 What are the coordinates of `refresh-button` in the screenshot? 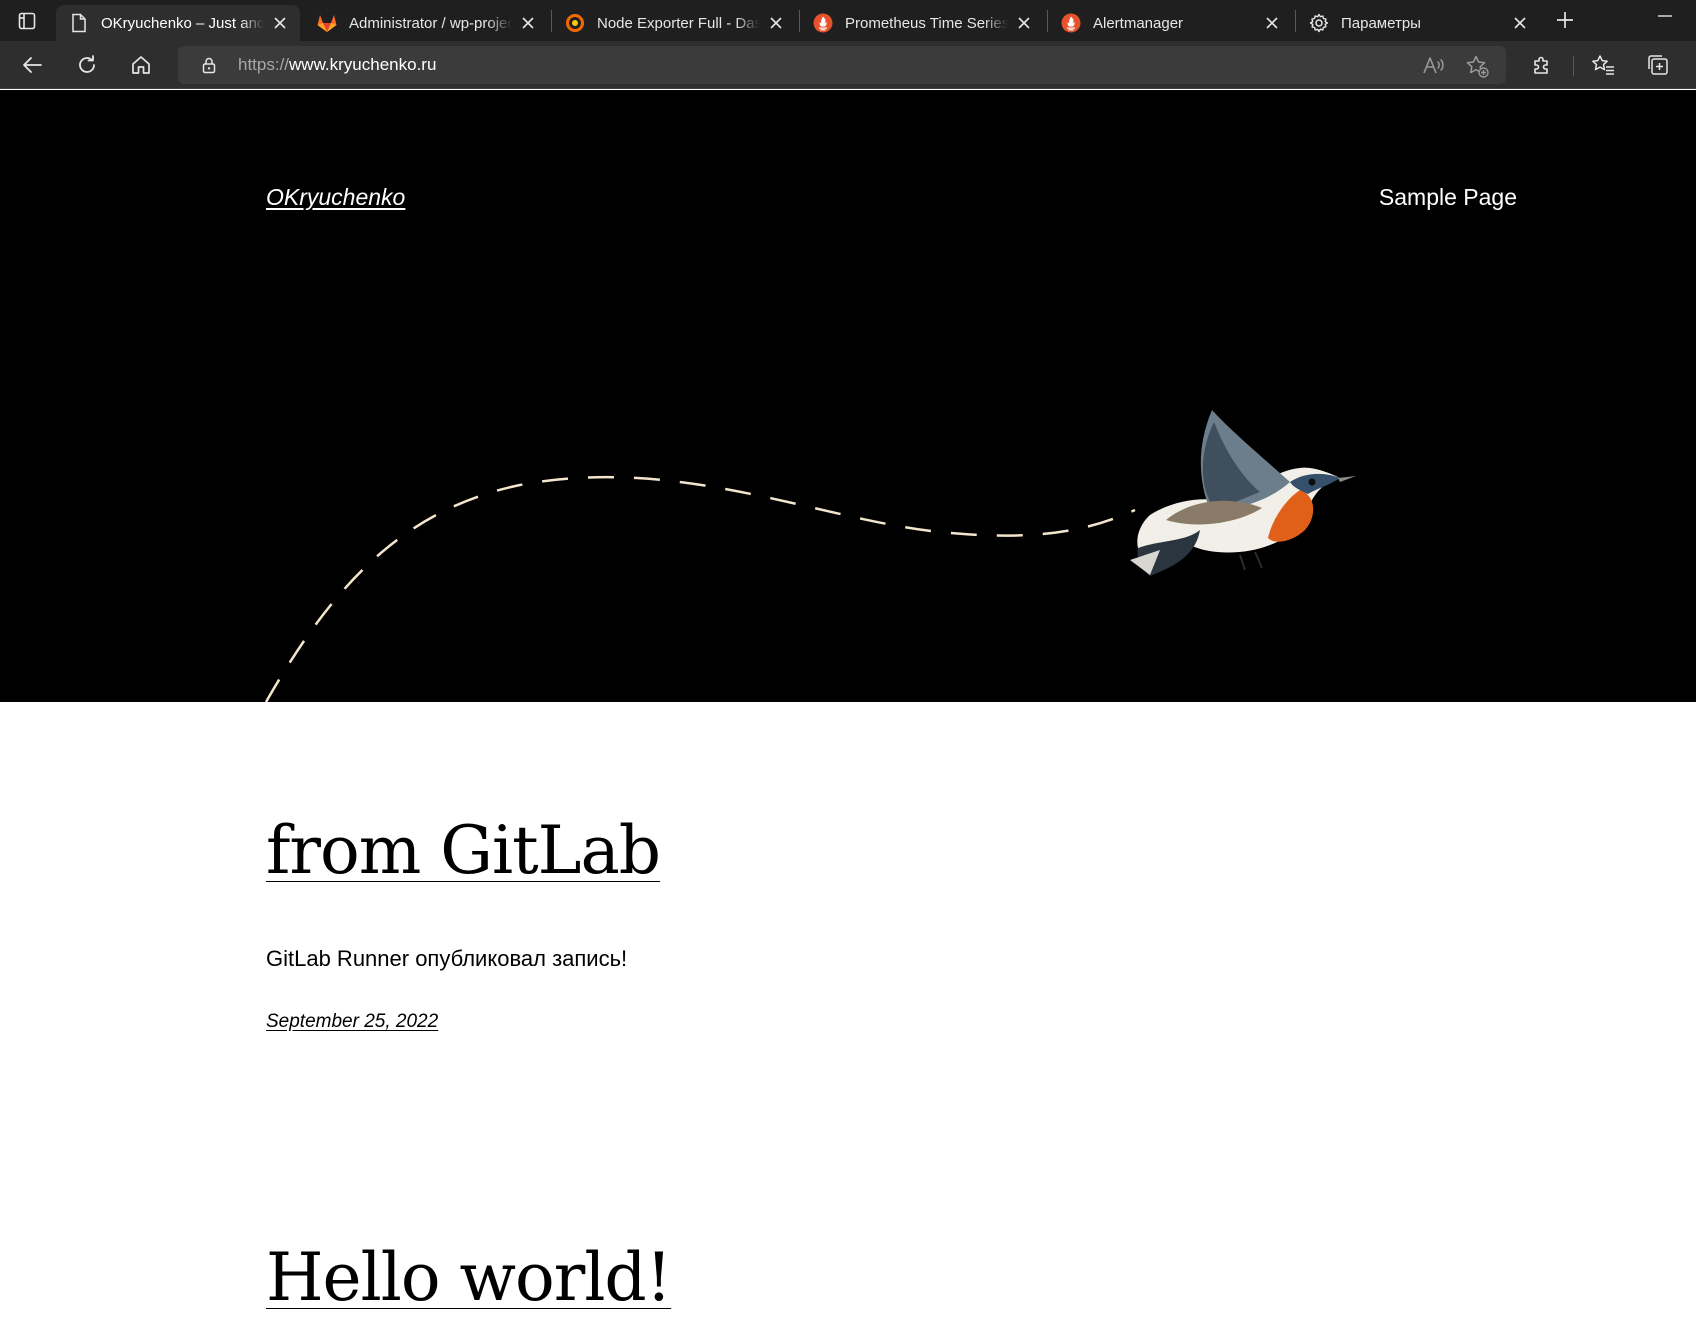 It's located at (87, 65).